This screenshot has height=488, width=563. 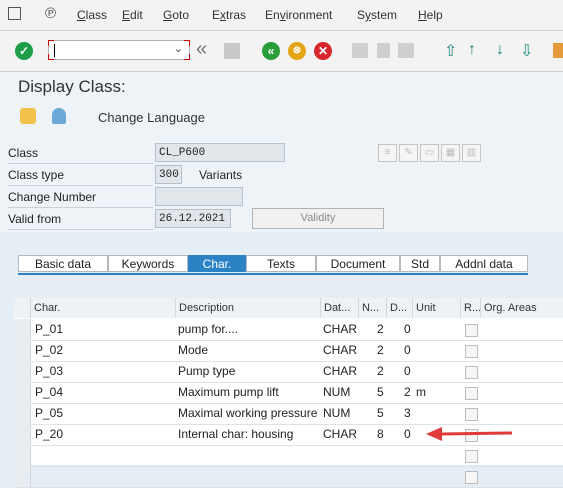 What do you see at coordinates (387, 153) in the screenshot?
I see `class-change-icon: ≡` at bounding box center [387, 153].